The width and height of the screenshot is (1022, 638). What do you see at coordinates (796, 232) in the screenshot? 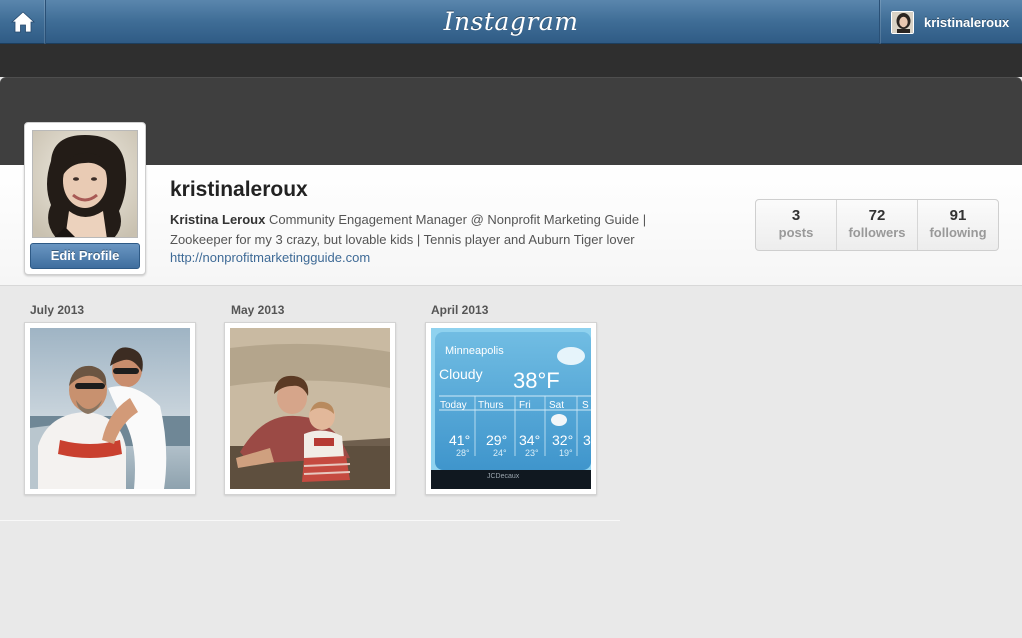
I see `stat-posts-label: posts` at bounding box center [796, 232].